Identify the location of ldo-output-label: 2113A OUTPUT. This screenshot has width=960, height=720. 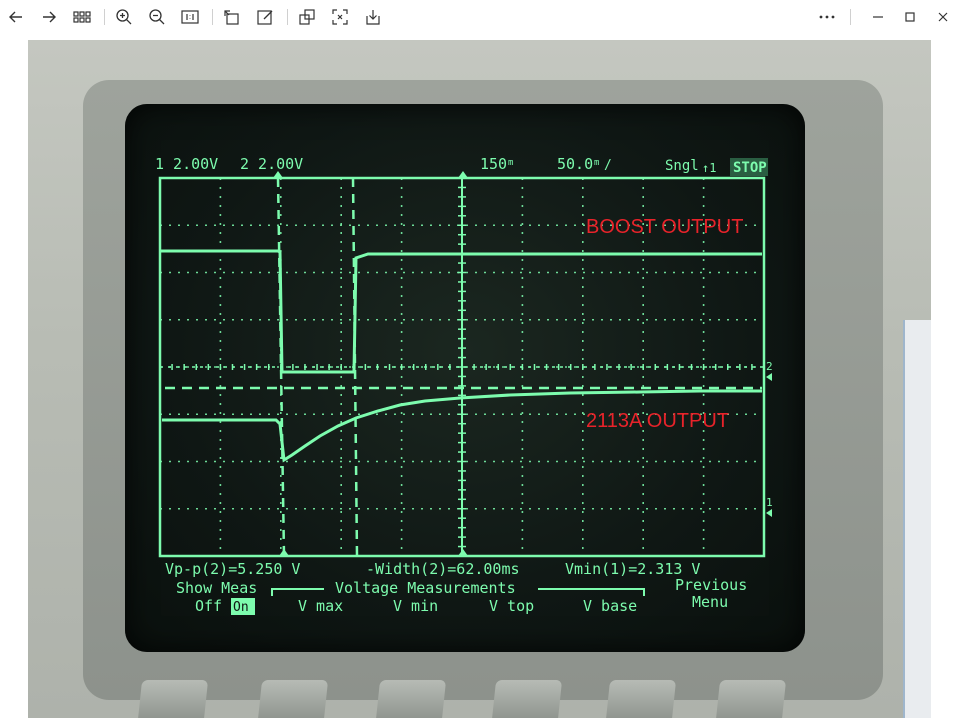
(657, 421).